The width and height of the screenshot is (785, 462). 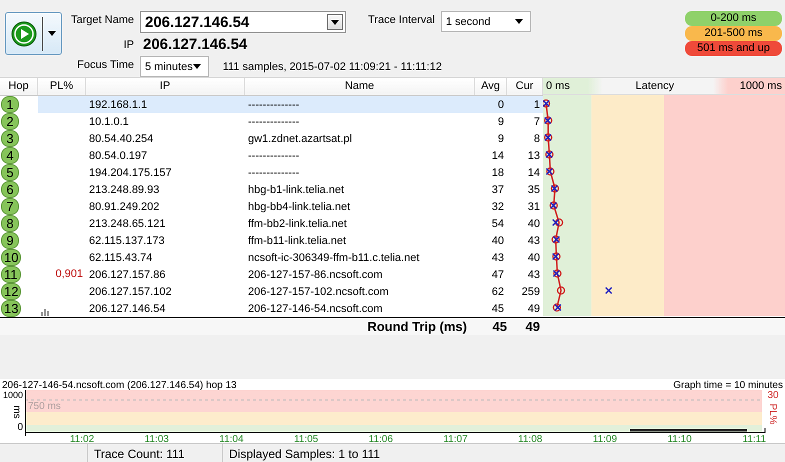 I want to click on trace-interval-select: 1 second, so click(x=485, y=21).